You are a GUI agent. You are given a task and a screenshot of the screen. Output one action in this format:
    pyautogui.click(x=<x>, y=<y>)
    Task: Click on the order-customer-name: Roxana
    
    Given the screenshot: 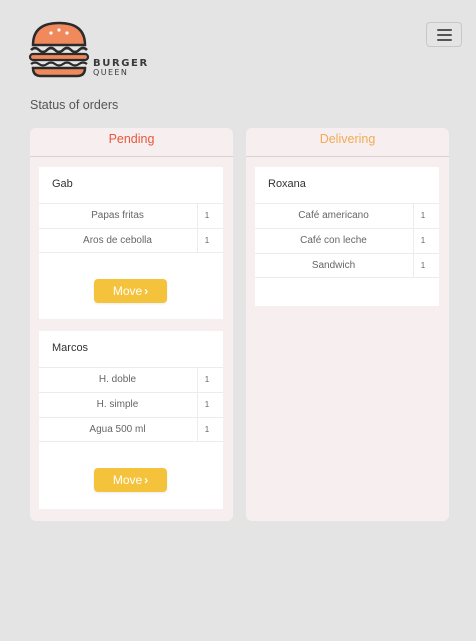 What is the action you would take?
    pyautogui.click(x=287, y=184)
    